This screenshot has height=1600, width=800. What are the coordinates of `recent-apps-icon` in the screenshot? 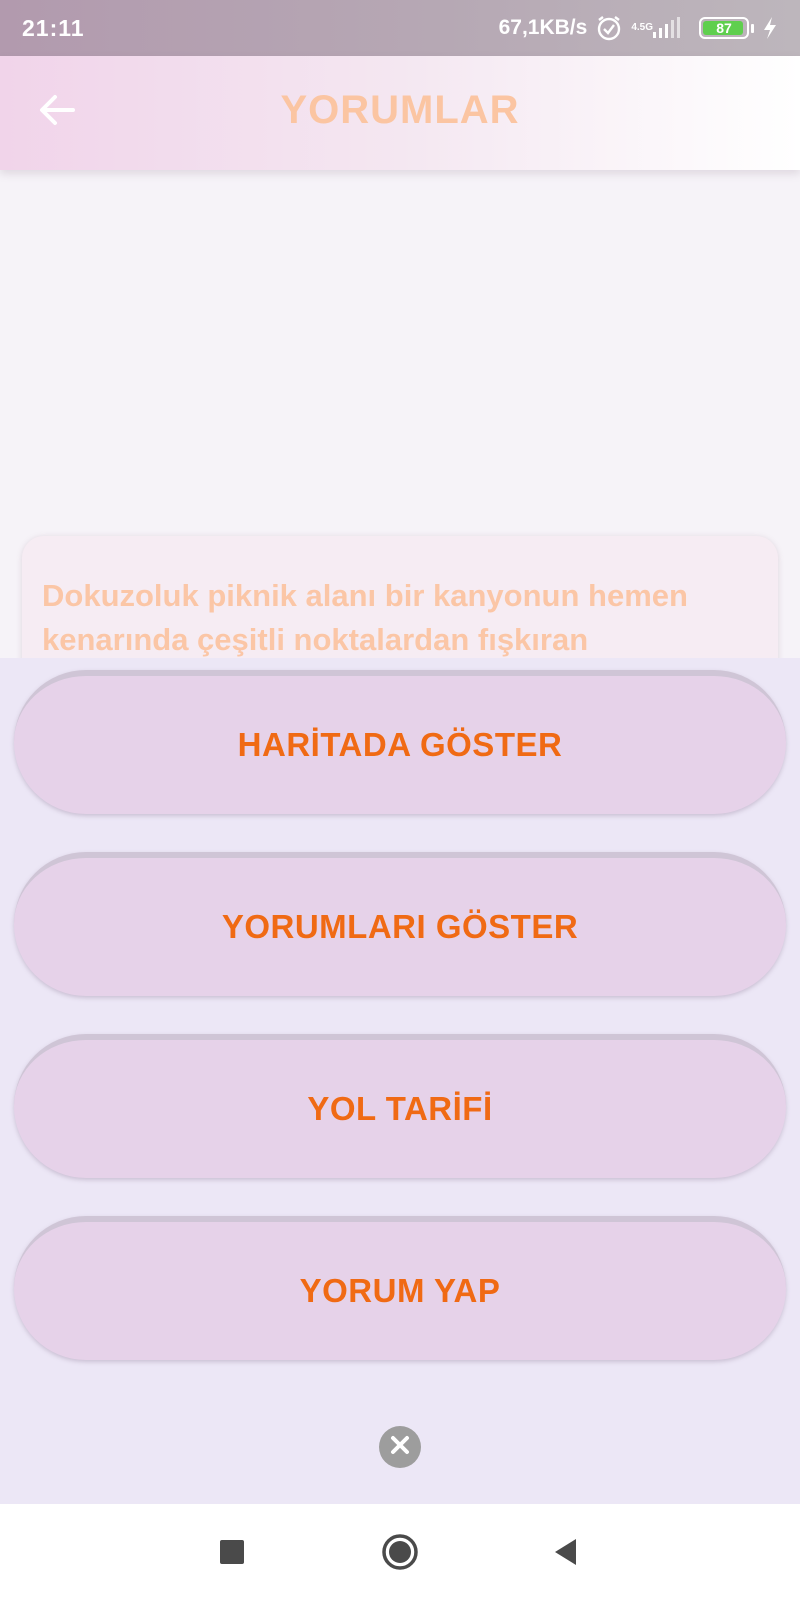 It's located at (232, 1554).